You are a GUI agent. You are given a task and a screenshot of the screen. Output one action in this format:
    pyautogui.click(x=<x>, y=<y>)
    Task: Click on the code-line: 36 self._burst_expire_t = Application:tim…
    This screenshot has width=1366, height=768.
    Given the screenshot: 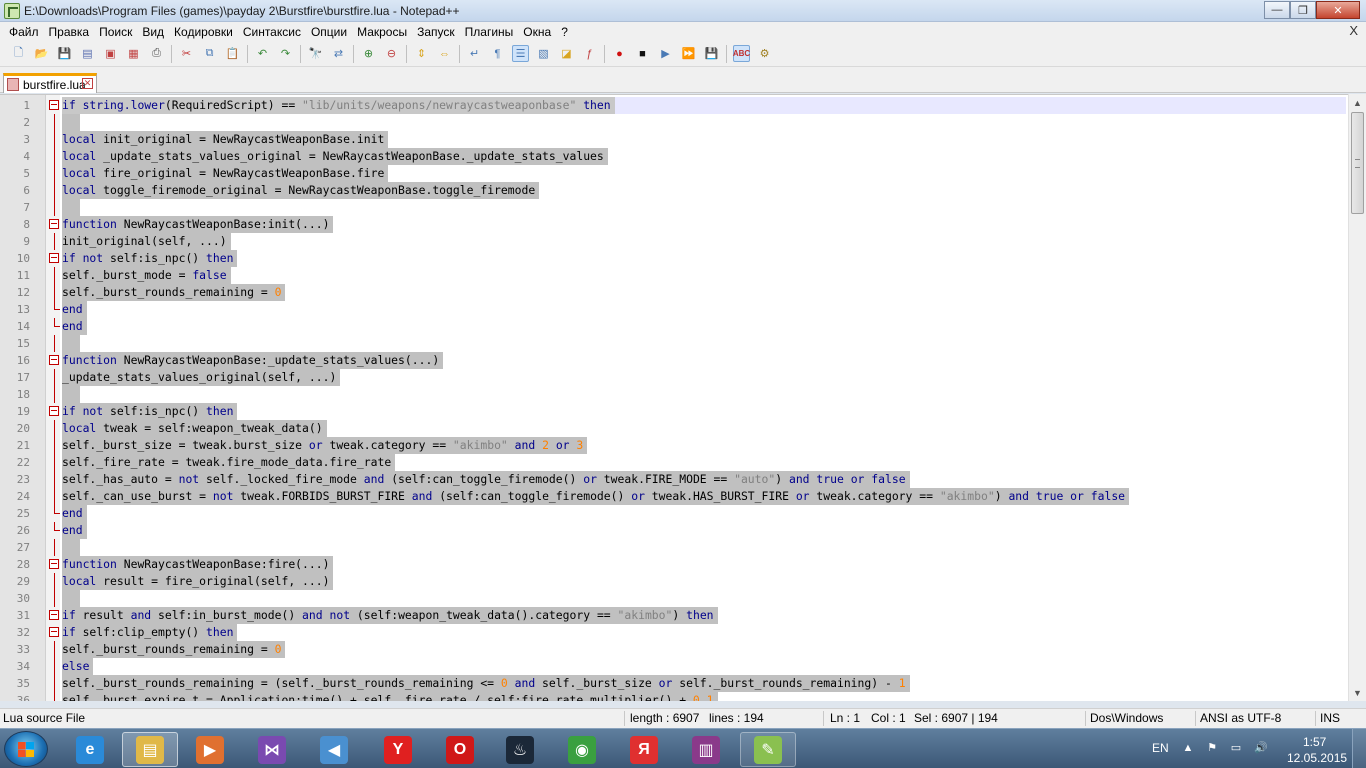 What is the action you would take?
    pyautogui.click(x=673, y=696)
    